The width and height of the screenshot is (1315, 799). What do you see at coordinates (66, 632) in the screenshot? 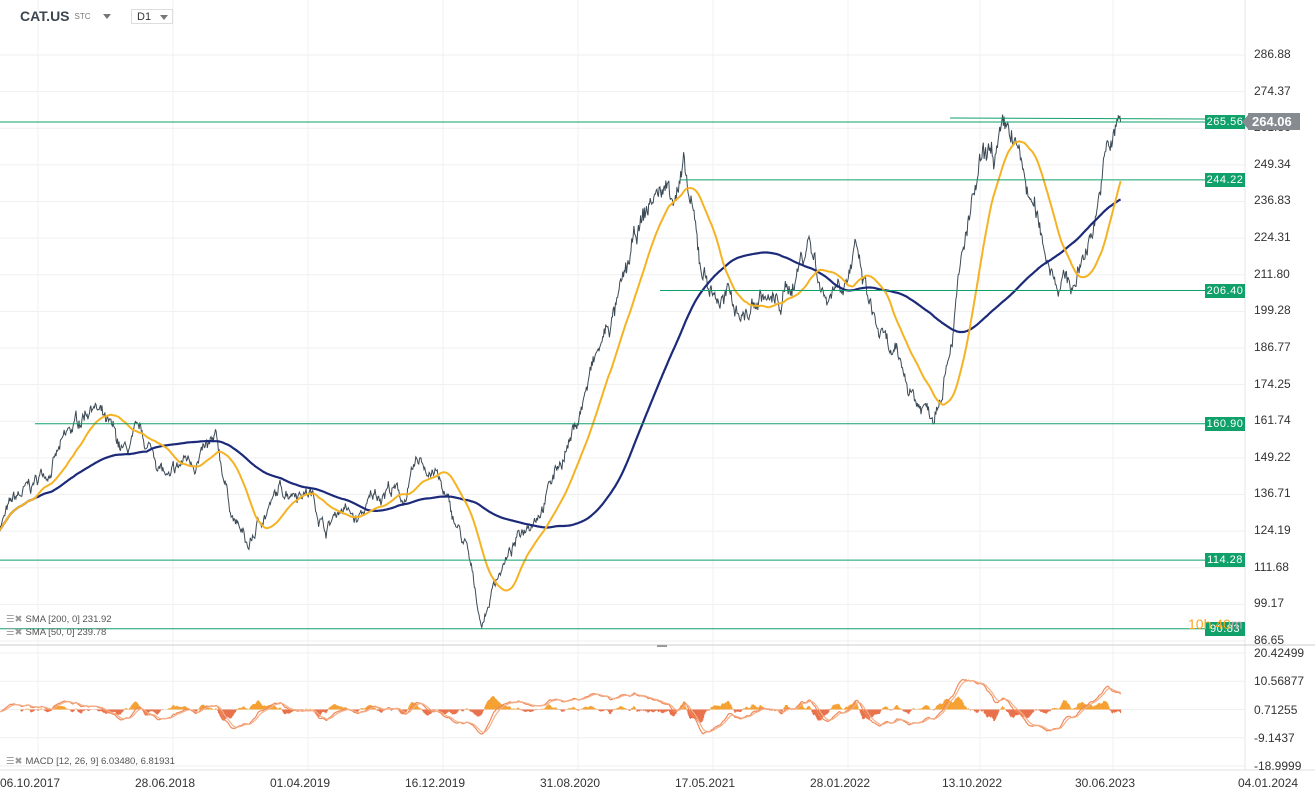
I see `legend-sma50-text: SMA [50, 0] 239.78` at bounding box center [66, 632].